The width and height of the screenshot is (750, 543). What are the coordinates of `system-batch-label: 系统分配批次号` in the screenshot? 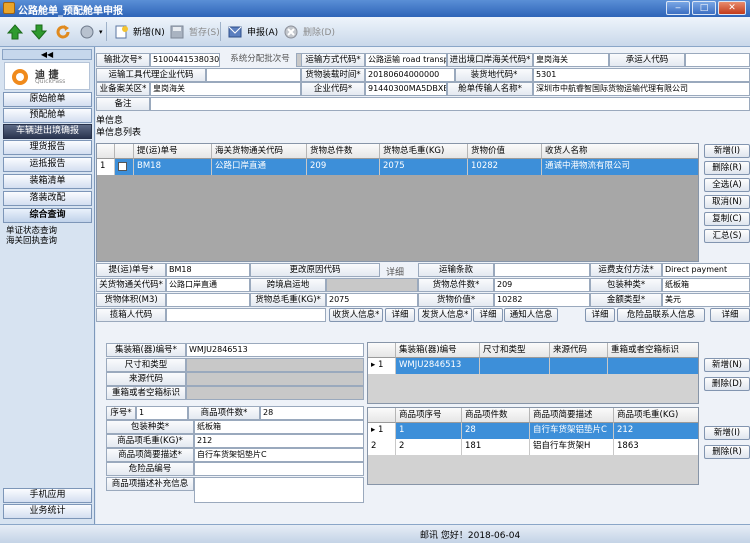 It's located at (260, 59).